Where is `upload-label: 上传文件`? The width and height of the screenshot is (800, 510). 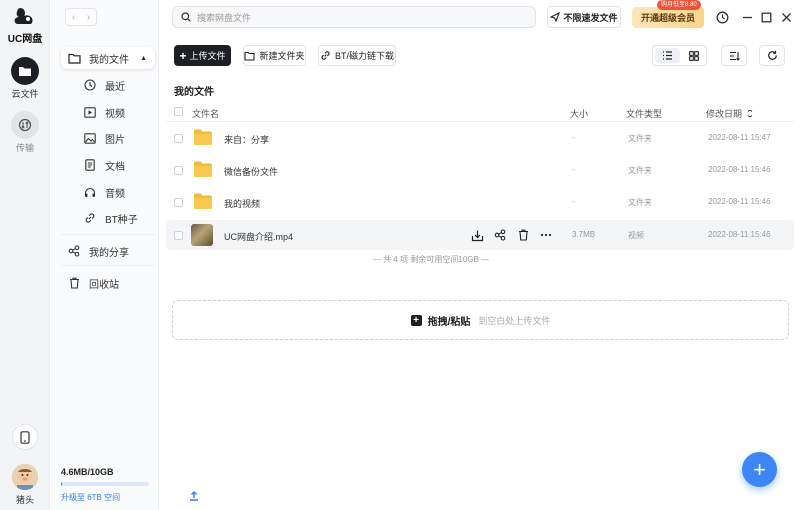 upload-label: 上传文件 is located at coordinates (207, 56).